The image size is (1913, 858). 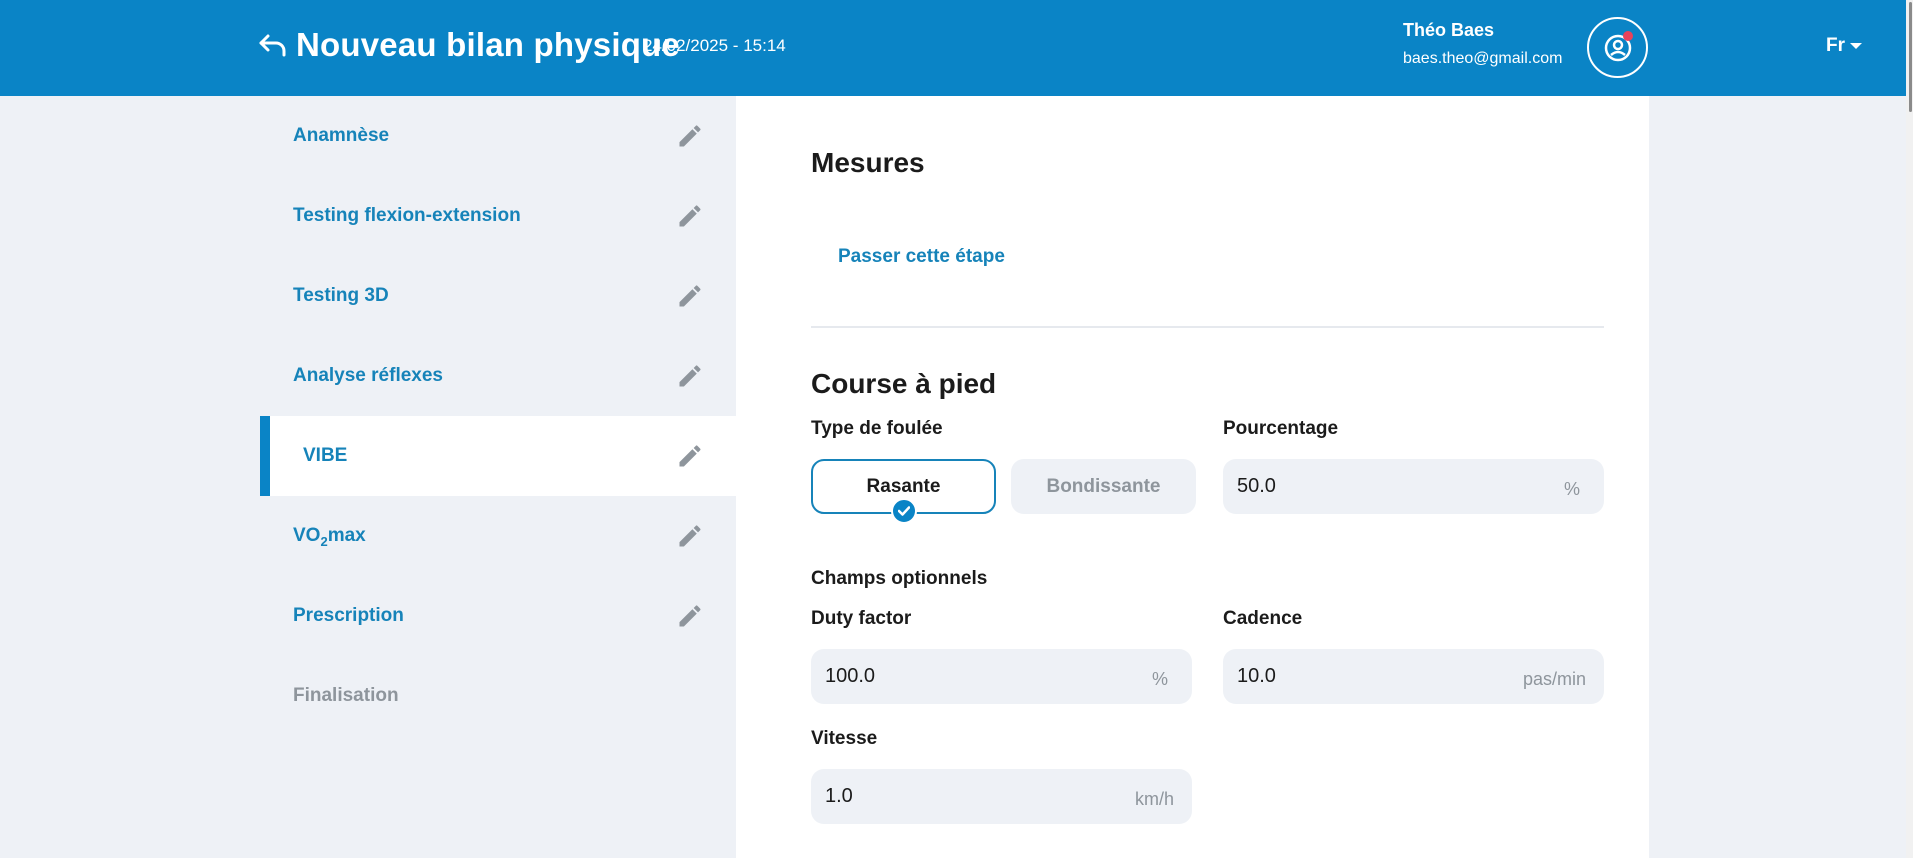 I want to click on percentage-field: %, so click(x=1413, y=486).